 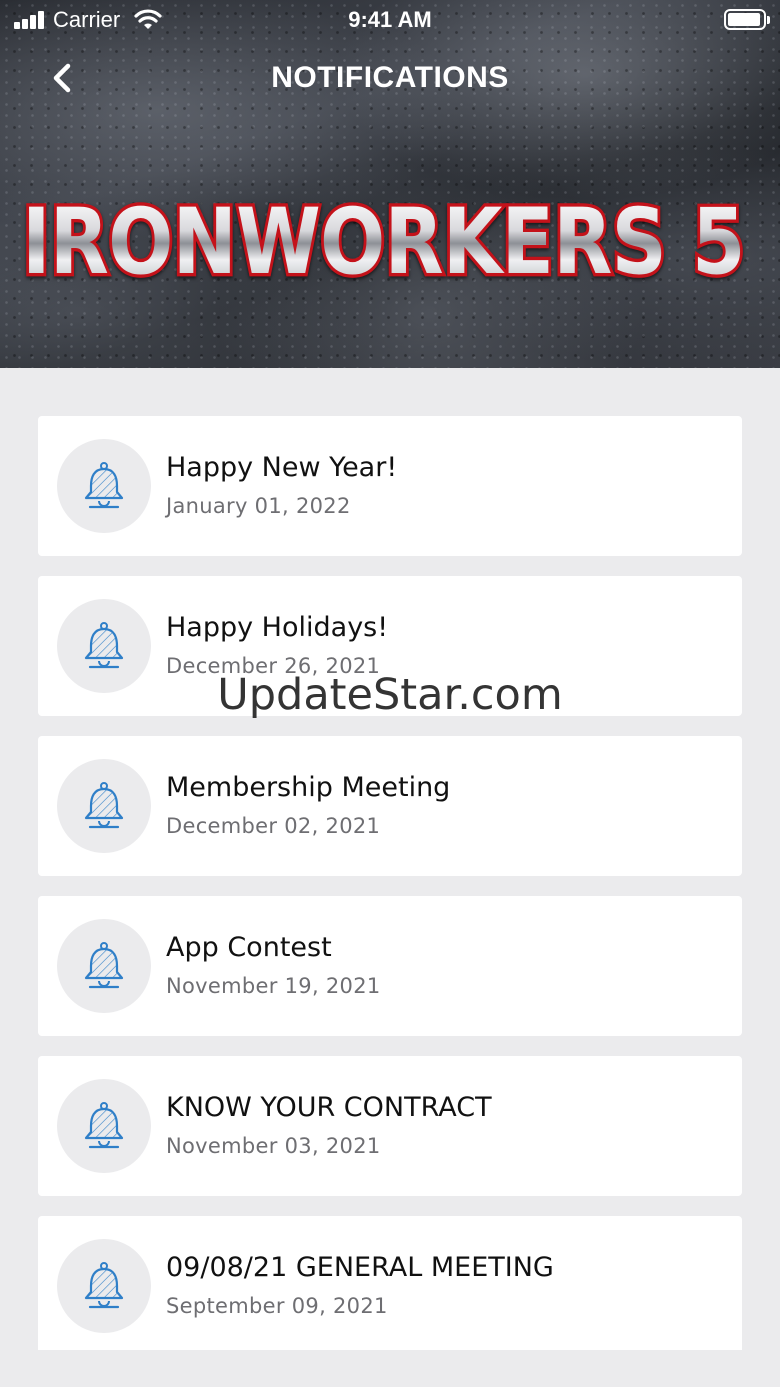 What do you see at coordinates (249, 947) in the screenshot?
I see `notification-title: App Contest` at bounding box center [249, 947].